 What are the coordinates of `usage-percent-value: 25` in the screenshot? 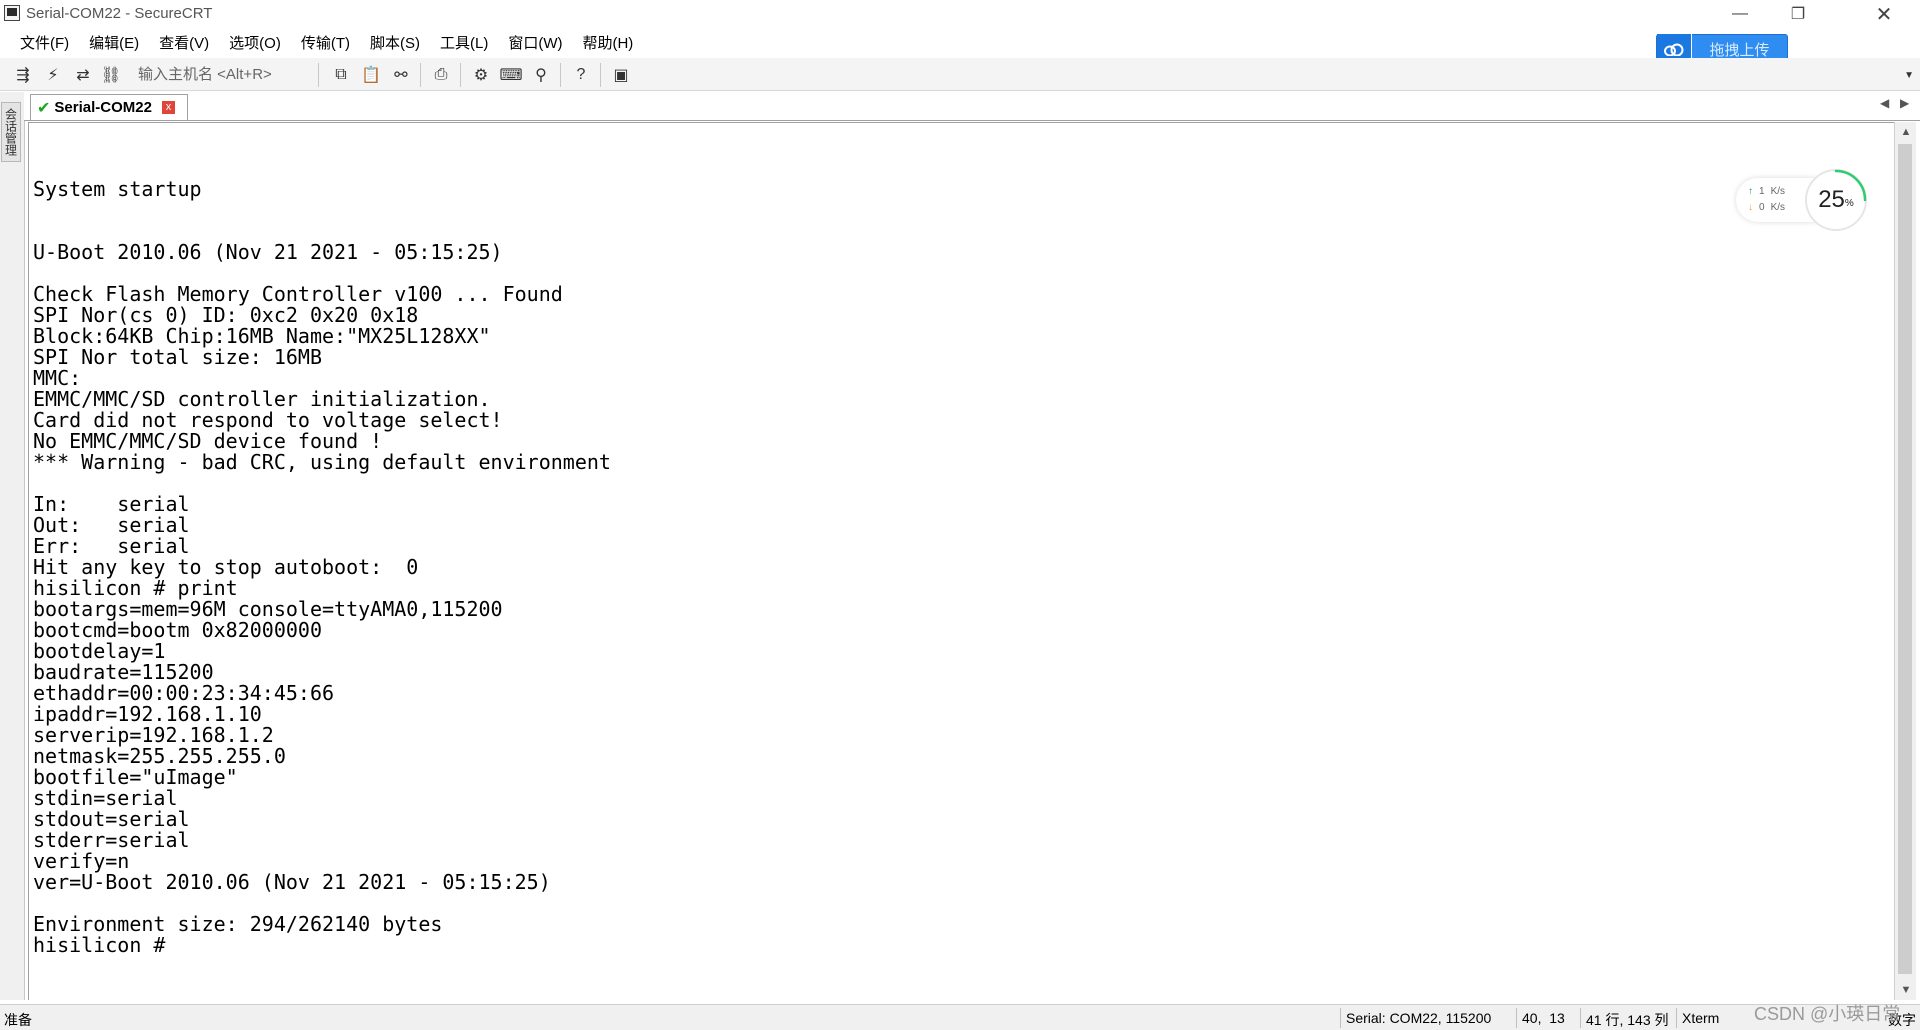 It's located at (1831, 199).